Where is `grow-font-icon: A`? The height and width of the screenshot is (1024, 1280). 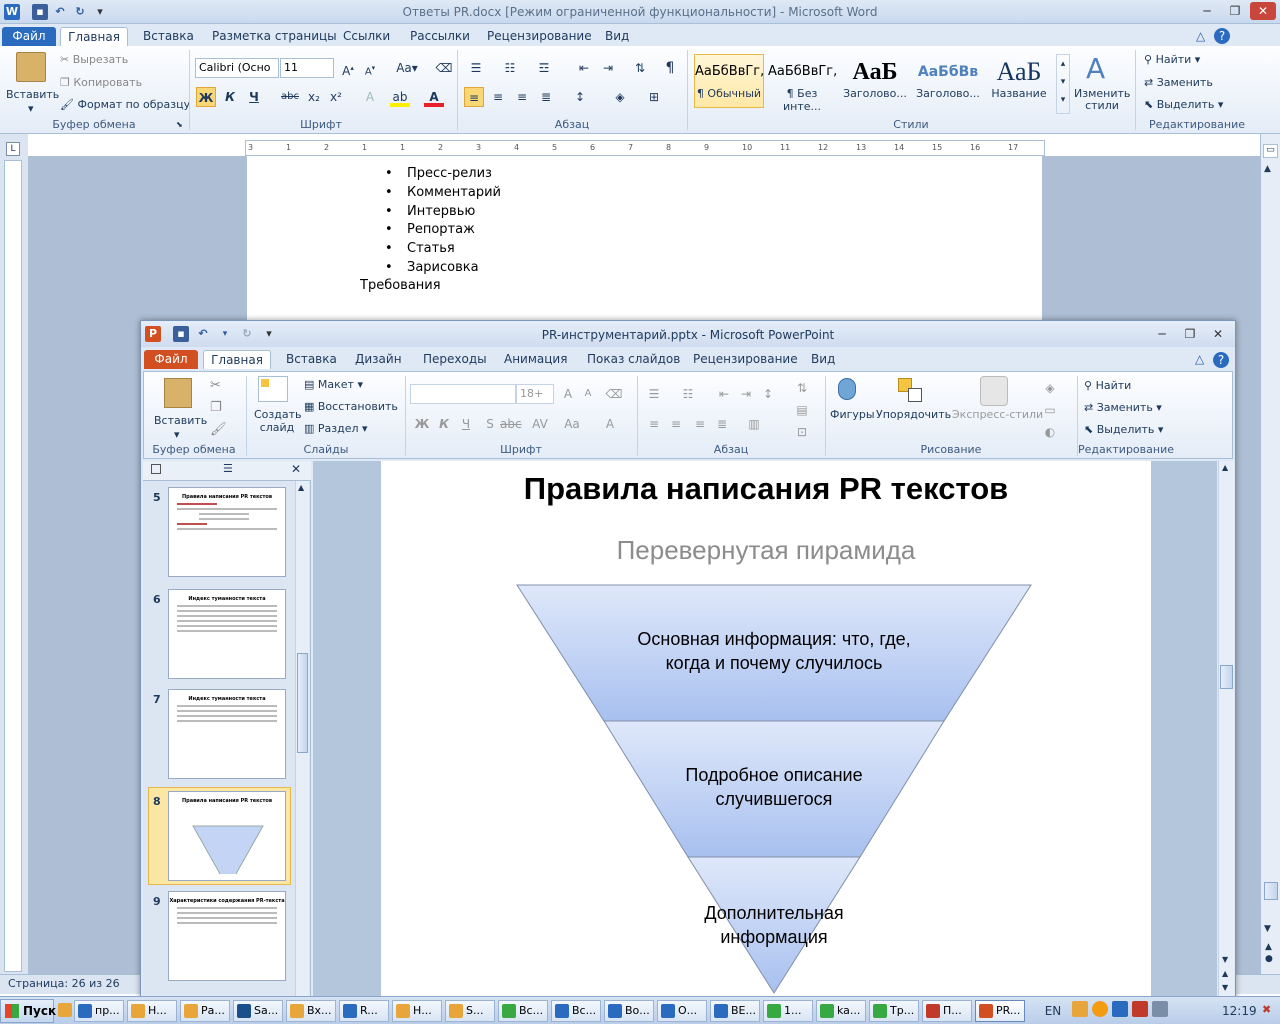
grow-font-icon: A is located at coordinates (568, 394).